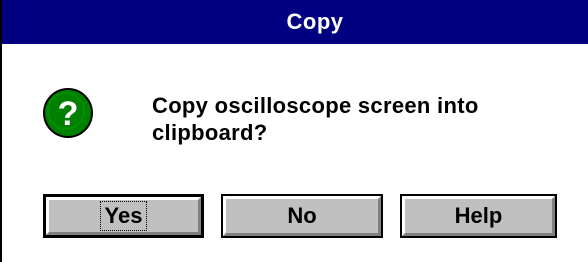 The image size is (588, 262). Describe the element at coordinates (315, 21) in the screenshot. I see `dialog-title: Copy` at that location.